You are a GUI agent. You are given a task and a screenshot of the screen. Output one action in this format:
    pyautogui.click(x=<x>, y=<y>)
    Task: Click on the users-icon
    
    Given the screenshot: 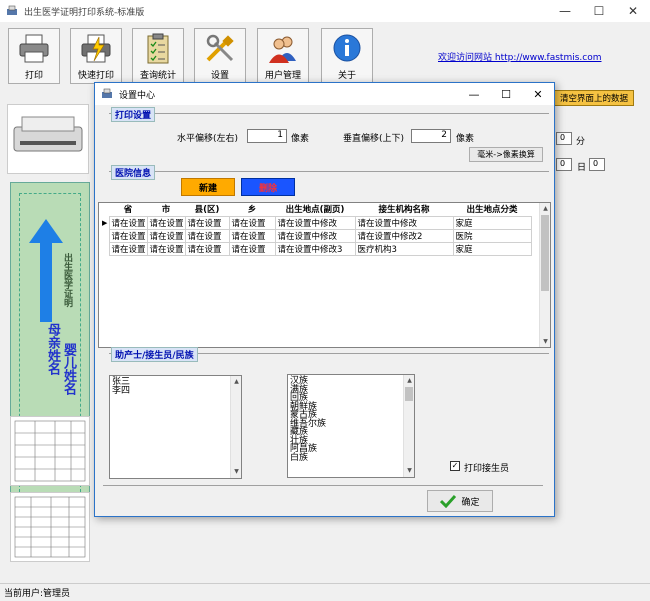 What is the action you would take?
    pyautogui.click(x=282, y=49)
    